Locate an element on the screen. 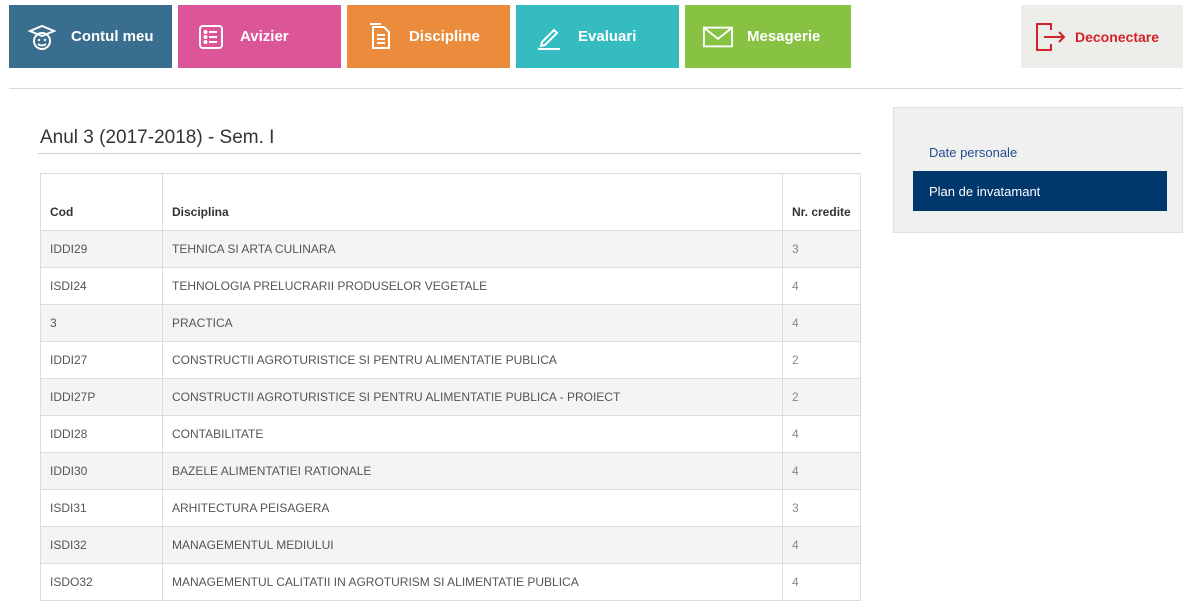 The height and width of the screenshot is (609, 1183). table-row: ISDI31 ARHITECTURA PEISAGERA 3 is located at coordinates (450, 508).